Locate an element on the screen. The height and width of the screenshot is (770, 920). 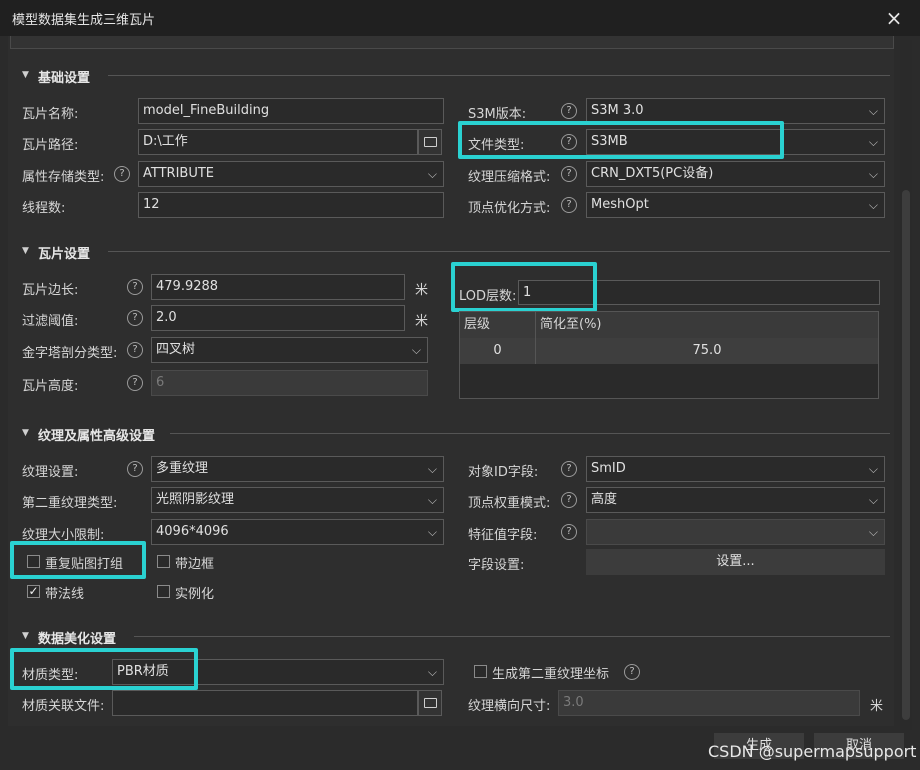
tex-compress-label: 纹理压缩格式: is located at coordinates (509, 177).